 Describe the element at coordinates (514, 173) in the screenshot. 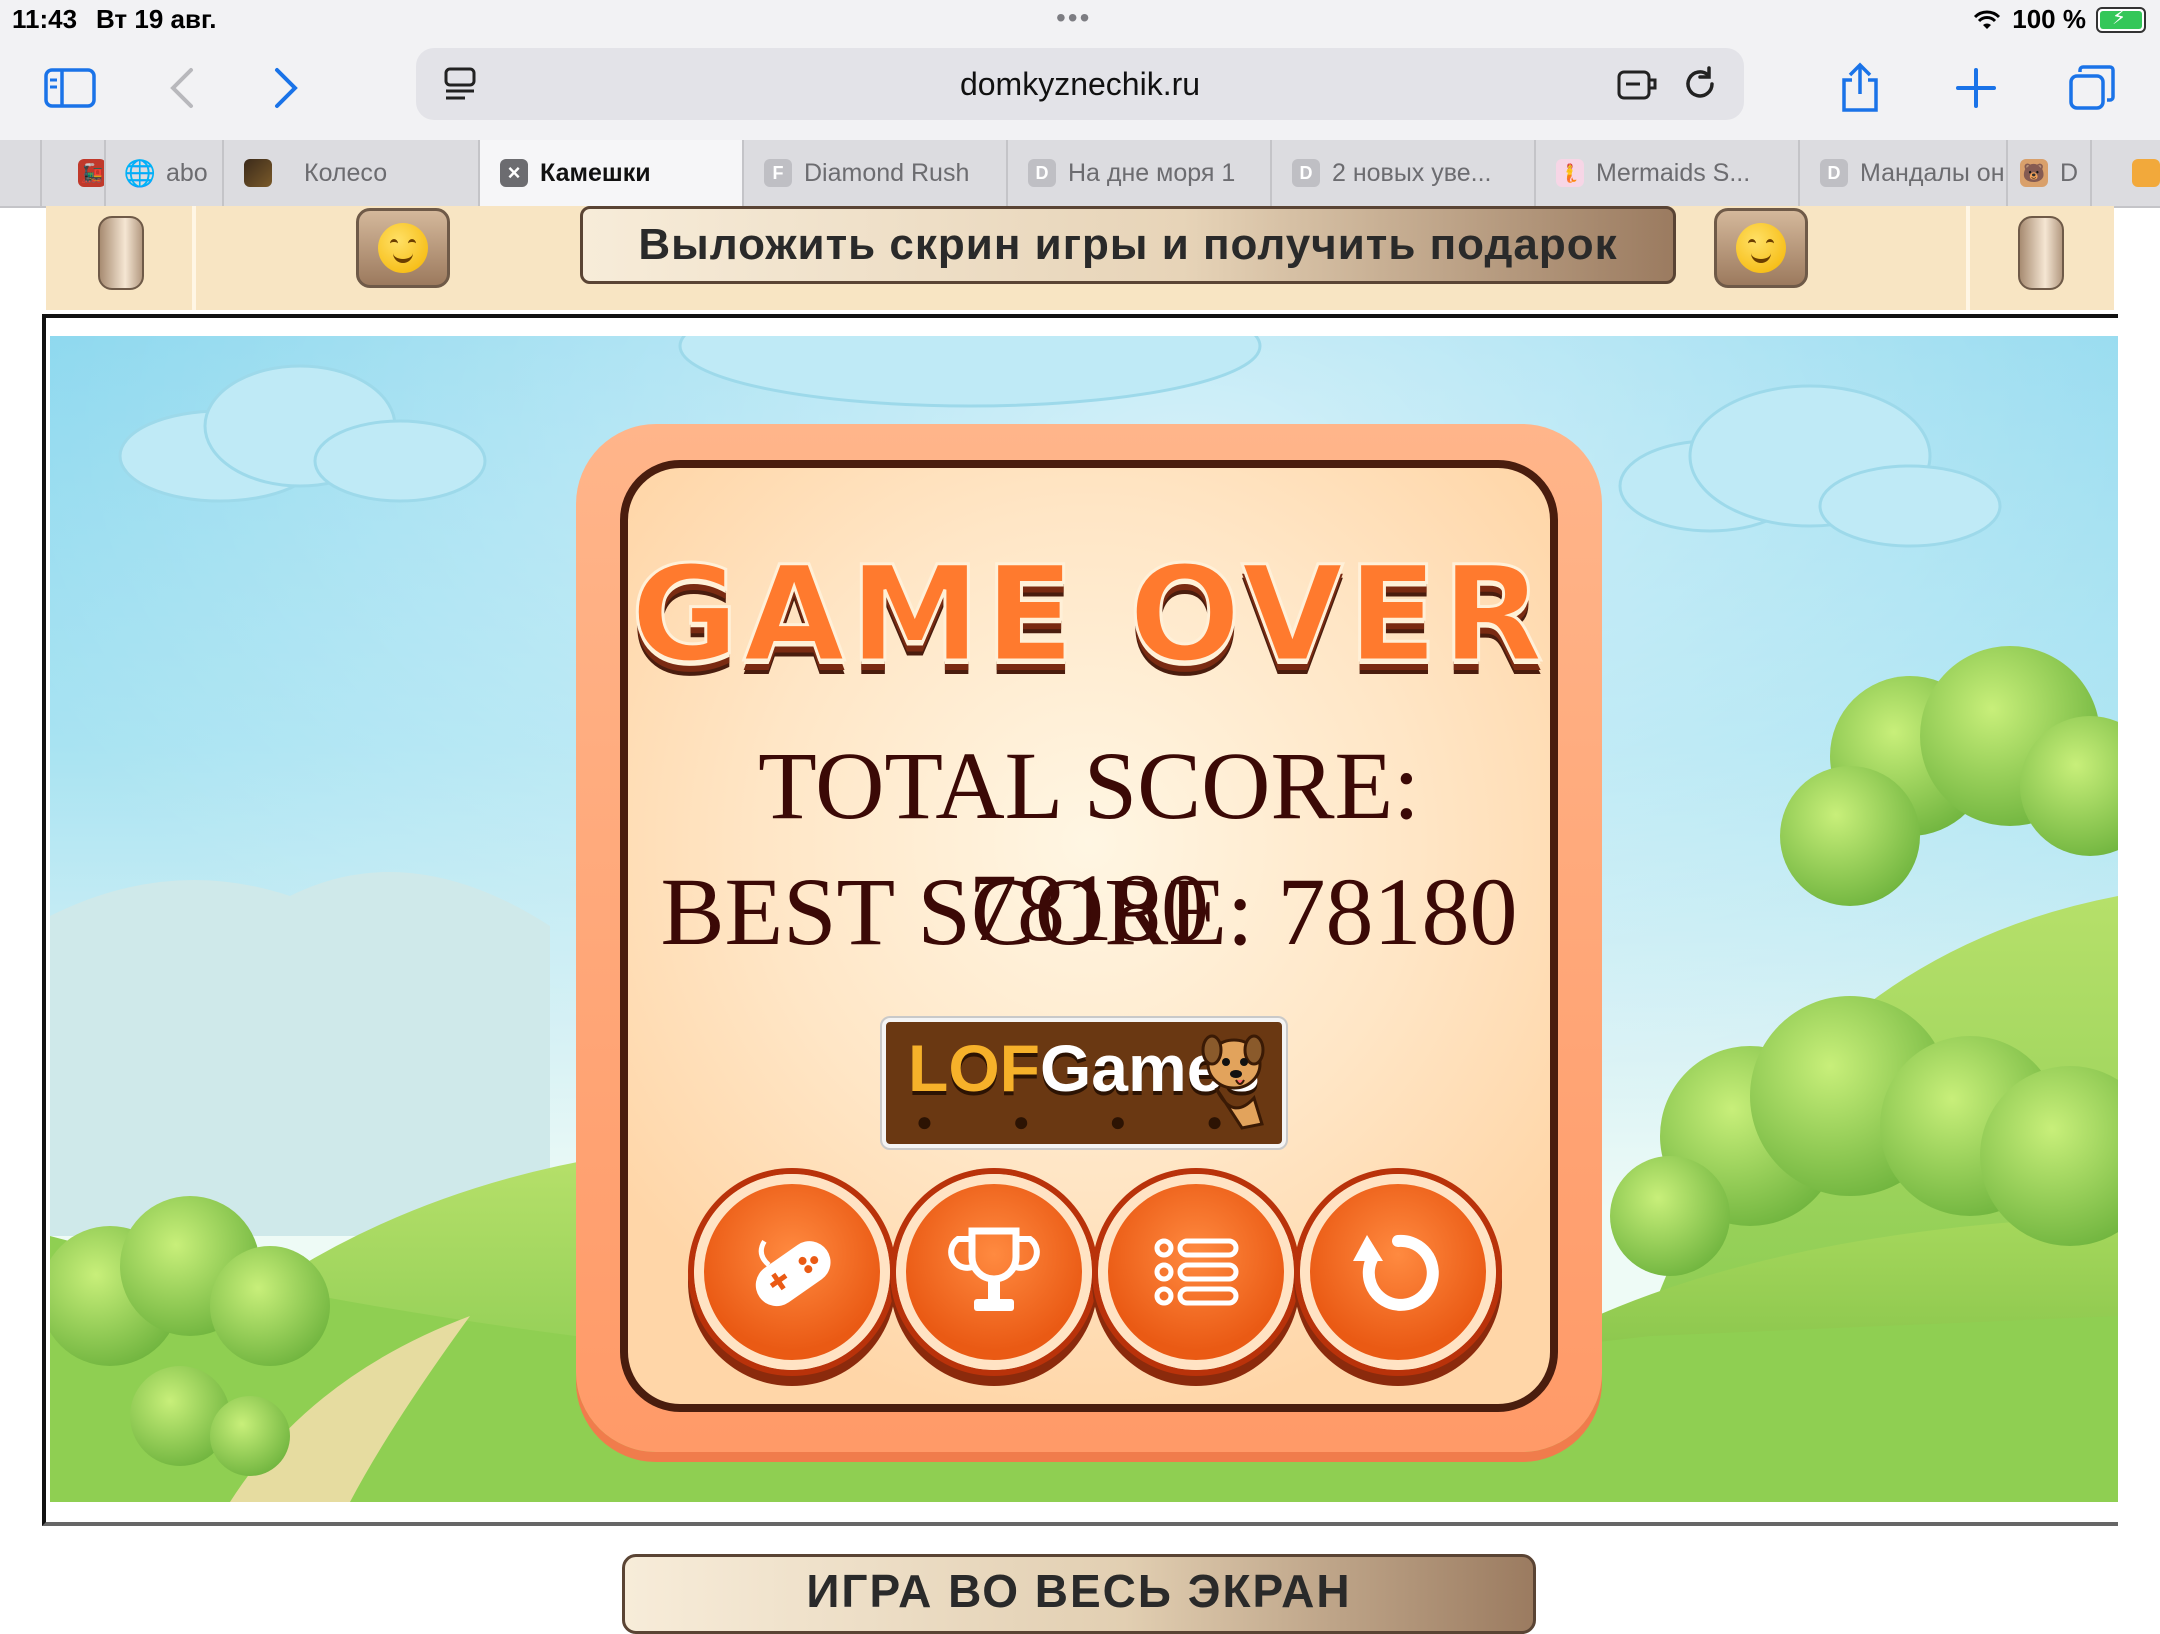

I see `close-tab-icon: ×` at that location.